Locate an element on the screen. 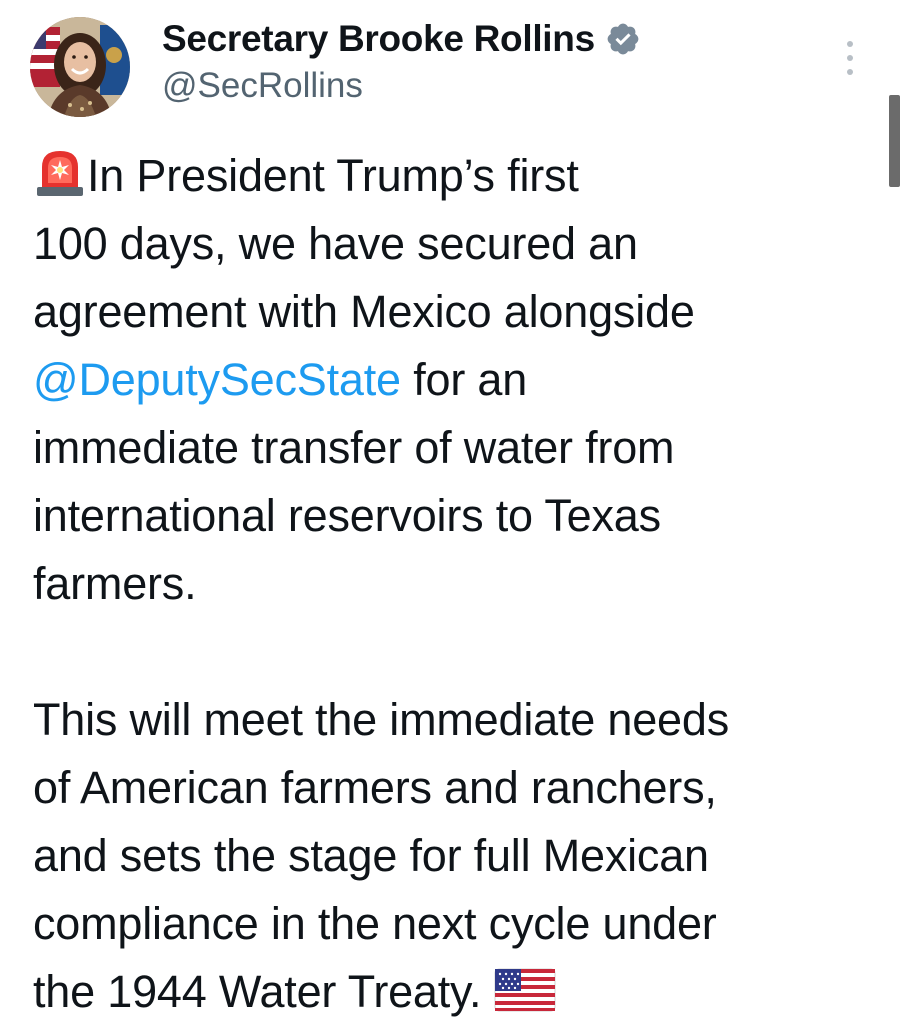  tweet-line-text: In President Trump’s first is located at coordinates (333, 175).